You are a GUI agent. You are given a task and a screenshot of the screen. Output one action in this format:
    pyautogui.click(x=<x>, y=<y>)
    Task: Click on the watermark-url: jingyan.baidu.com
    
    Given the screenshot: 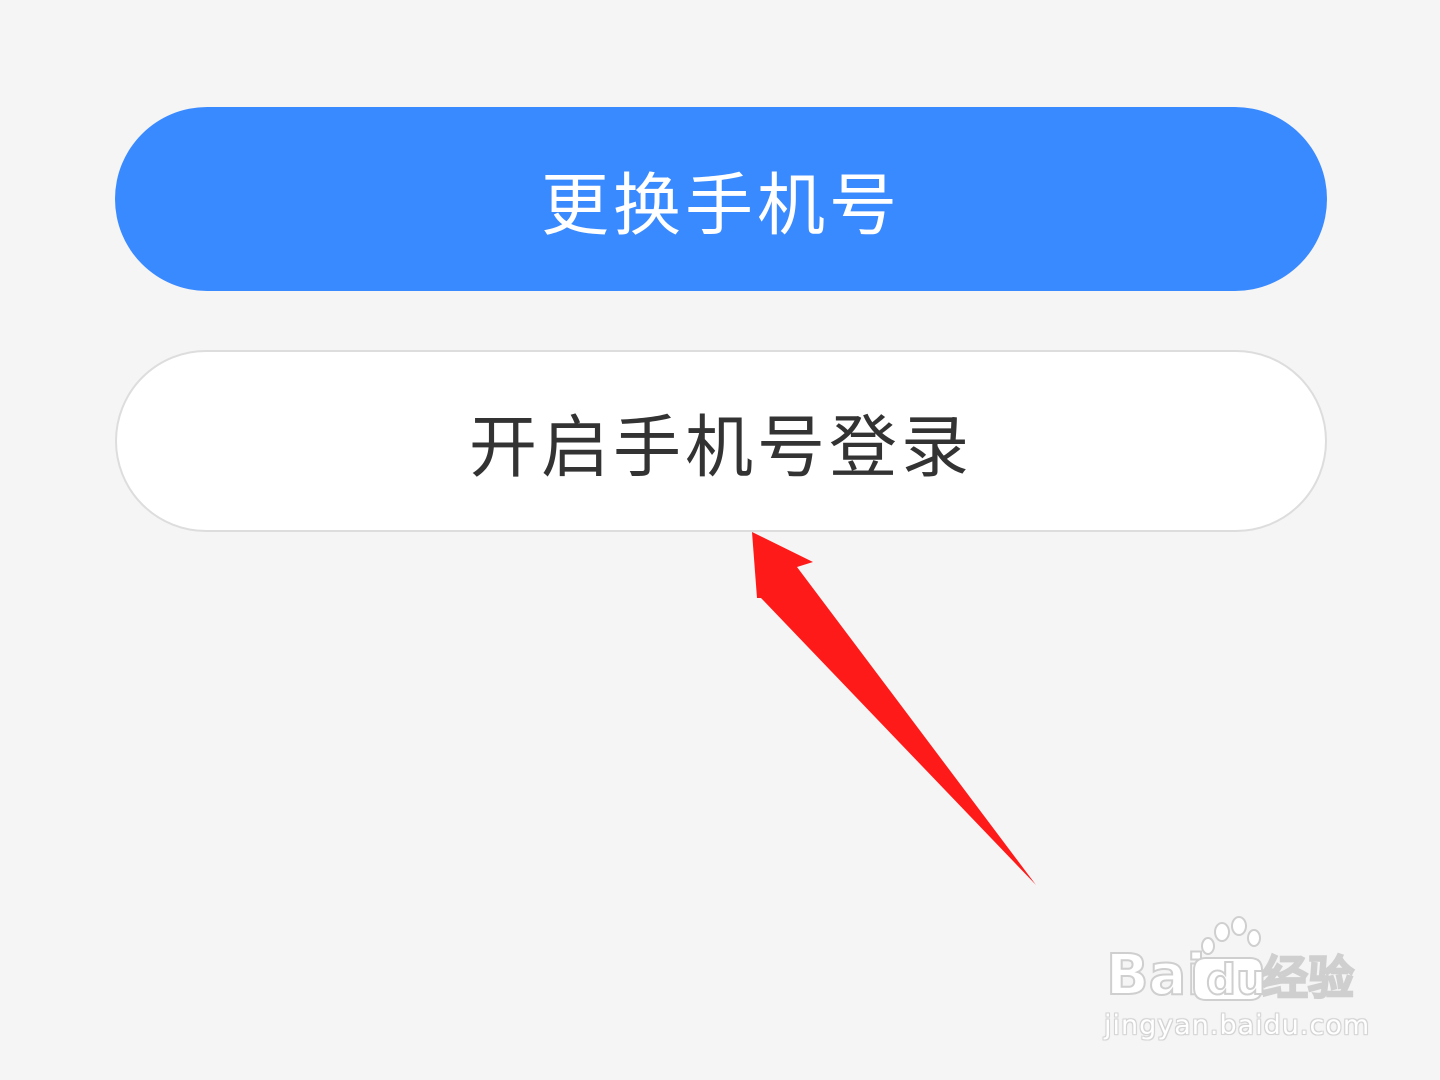 What is the action you would take?
    pyautogui.click(x=1237, y=1025)
    